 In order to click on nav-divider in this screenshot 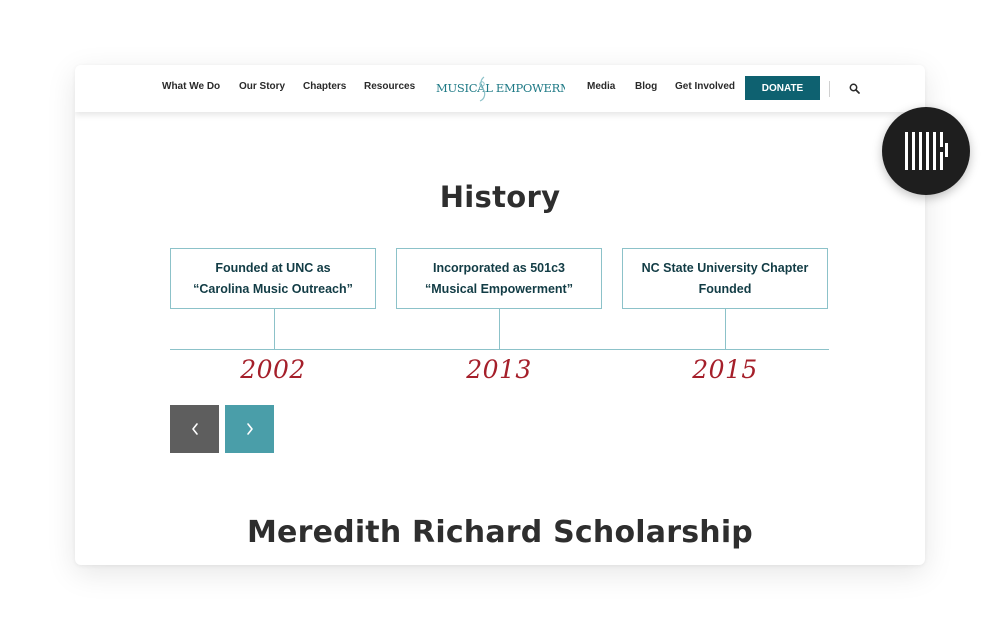, I will do `click(829, 89)`.